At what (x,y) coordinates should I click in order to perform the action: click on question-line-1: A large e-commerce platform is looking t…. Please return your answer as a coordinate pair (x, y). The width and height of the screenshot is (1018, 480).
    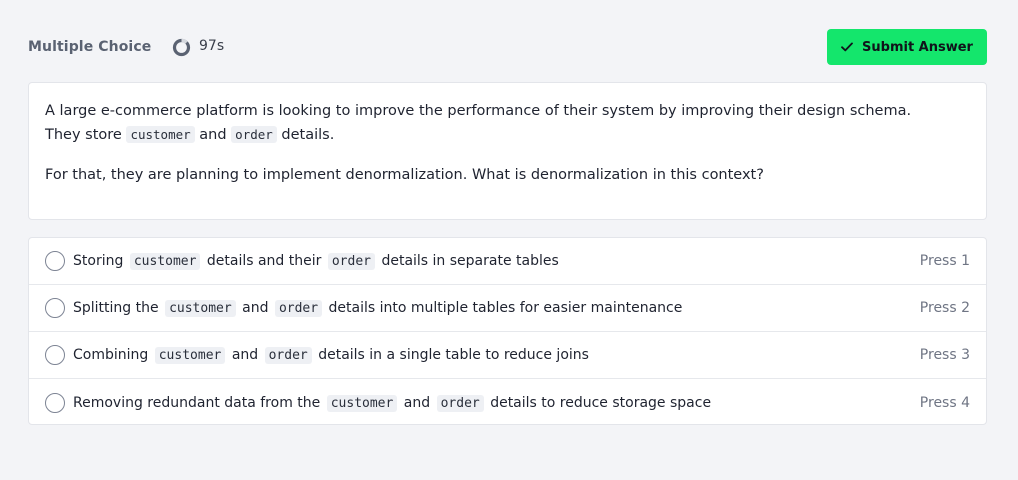
    Looking at the image, I should click on (478, 111).